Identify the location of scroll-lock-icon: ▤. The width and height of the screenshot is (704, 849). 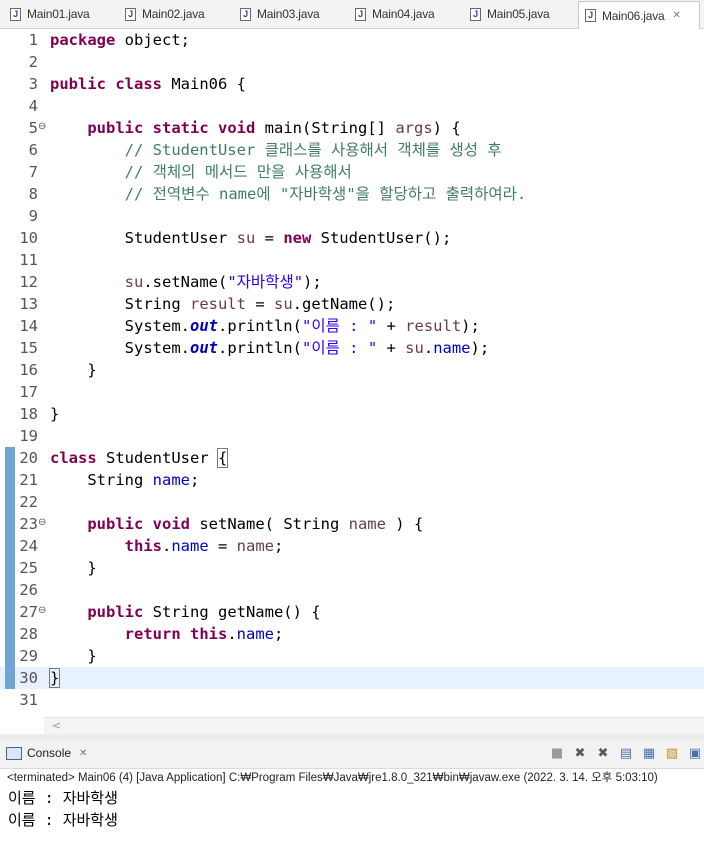
(626, 753).